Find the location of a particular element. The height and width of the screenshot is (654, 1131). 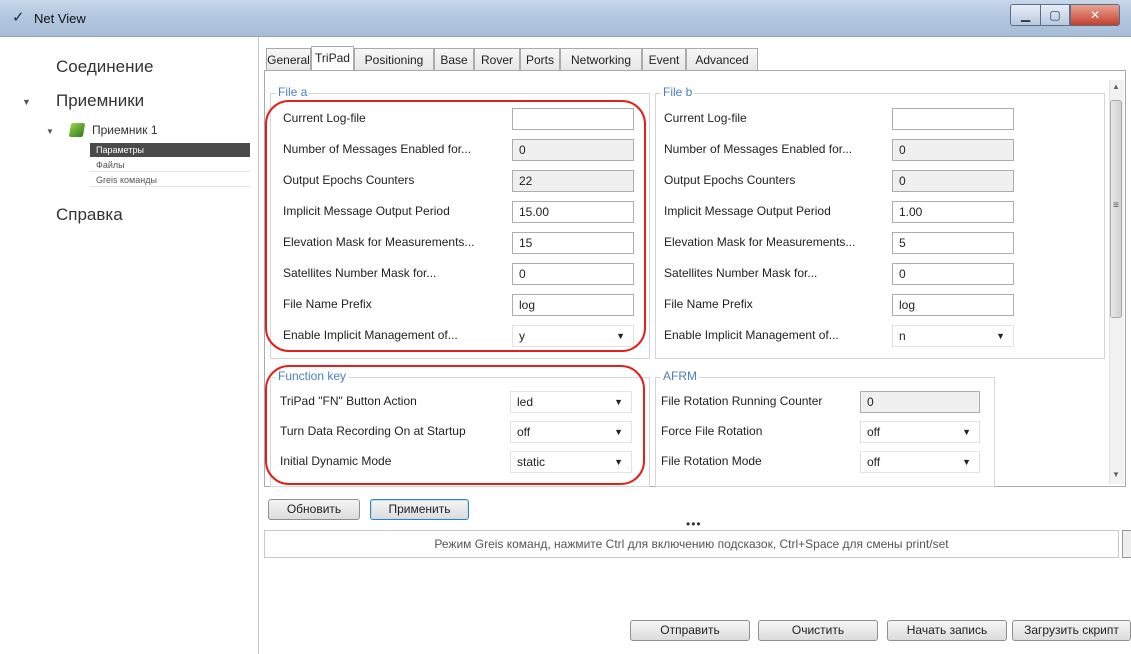

title-bar: ✓ Net View ▁ ▢ ✕ is located at coordinates (565, 18).